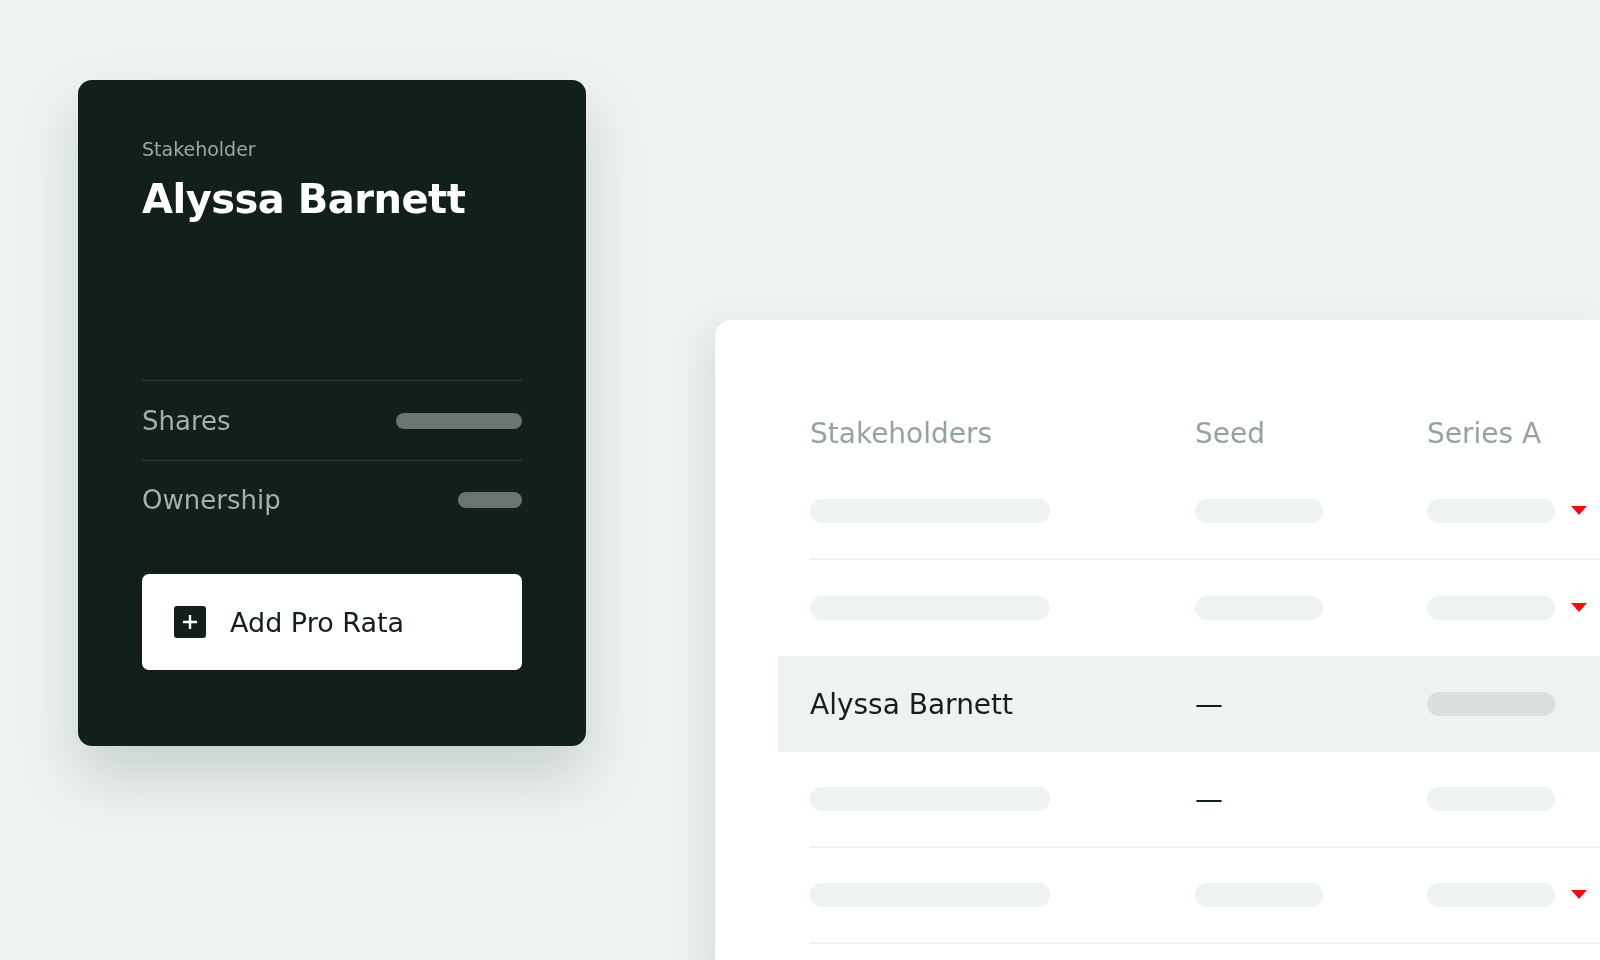 The image size is (1600, 960). Describe the element at coordinates (912, 704) in the screenshot. I see `stakeholder-name-cell: Alyssa Barnett` at that location.